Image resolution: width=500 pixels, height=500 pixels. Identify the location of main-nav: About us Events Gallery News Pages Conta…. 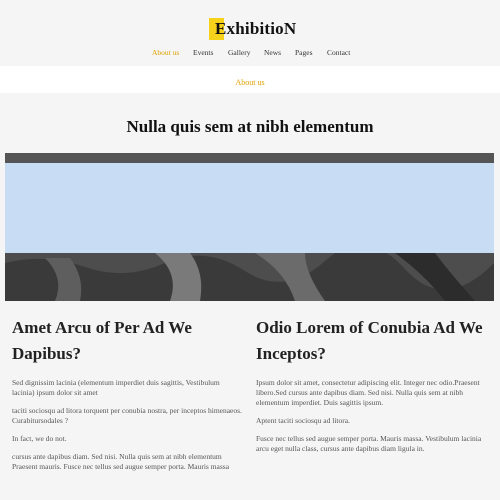
(250, 55).